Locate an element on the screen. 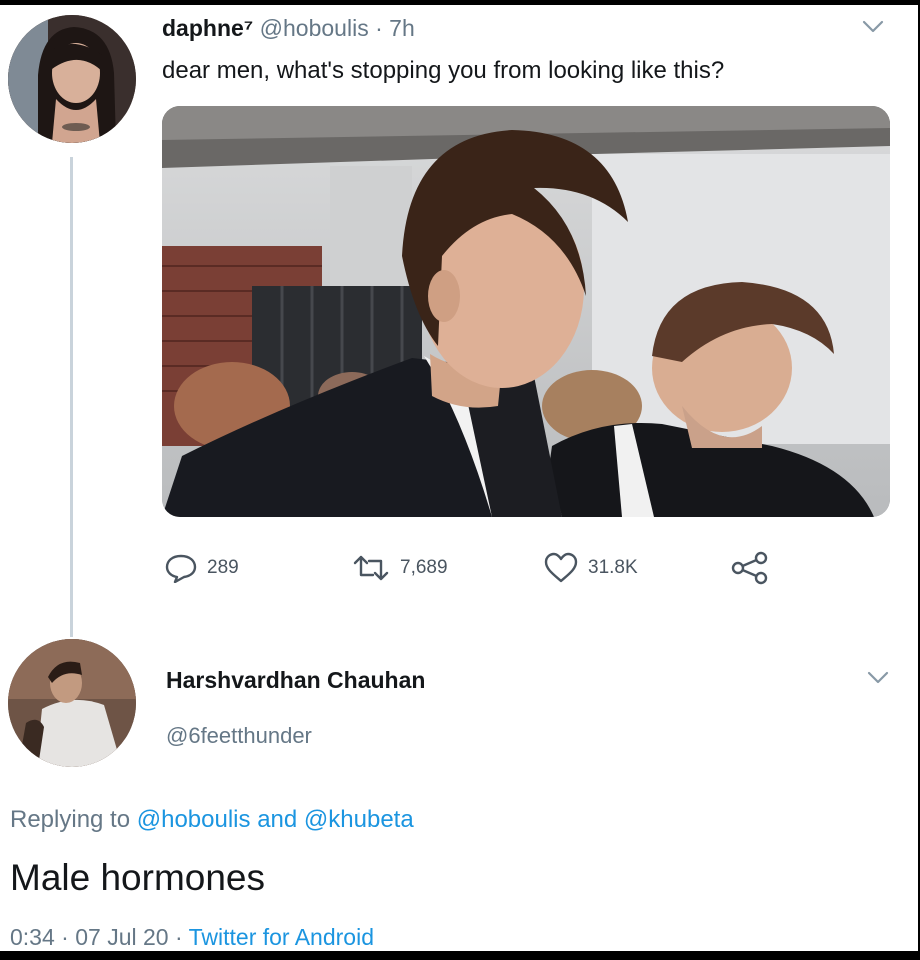 This screenshot has height=960, width=920. replying-to: Replying to @hoboulis and @khubeta is located at coordinates (212, 820).